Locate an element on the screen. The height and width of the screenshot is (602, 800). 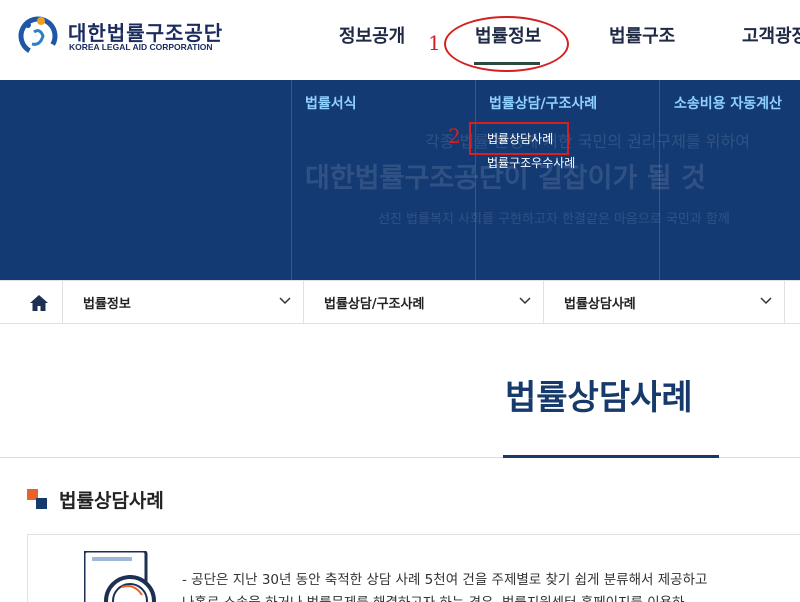
gnb-item-customer-plaza: 고객광장 is located at coordinates (771, 35).